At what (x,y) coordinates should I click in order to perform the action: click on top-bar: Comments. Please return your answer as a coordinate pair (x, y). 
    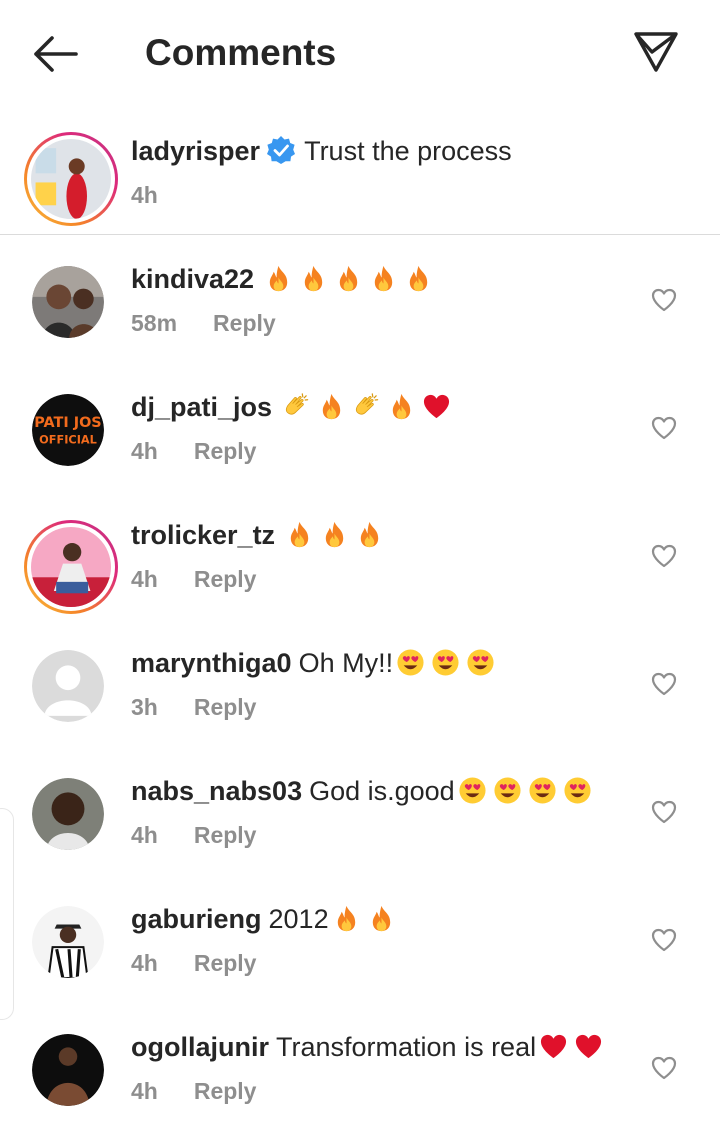
    Looking at the image, I should click on (360, 53).